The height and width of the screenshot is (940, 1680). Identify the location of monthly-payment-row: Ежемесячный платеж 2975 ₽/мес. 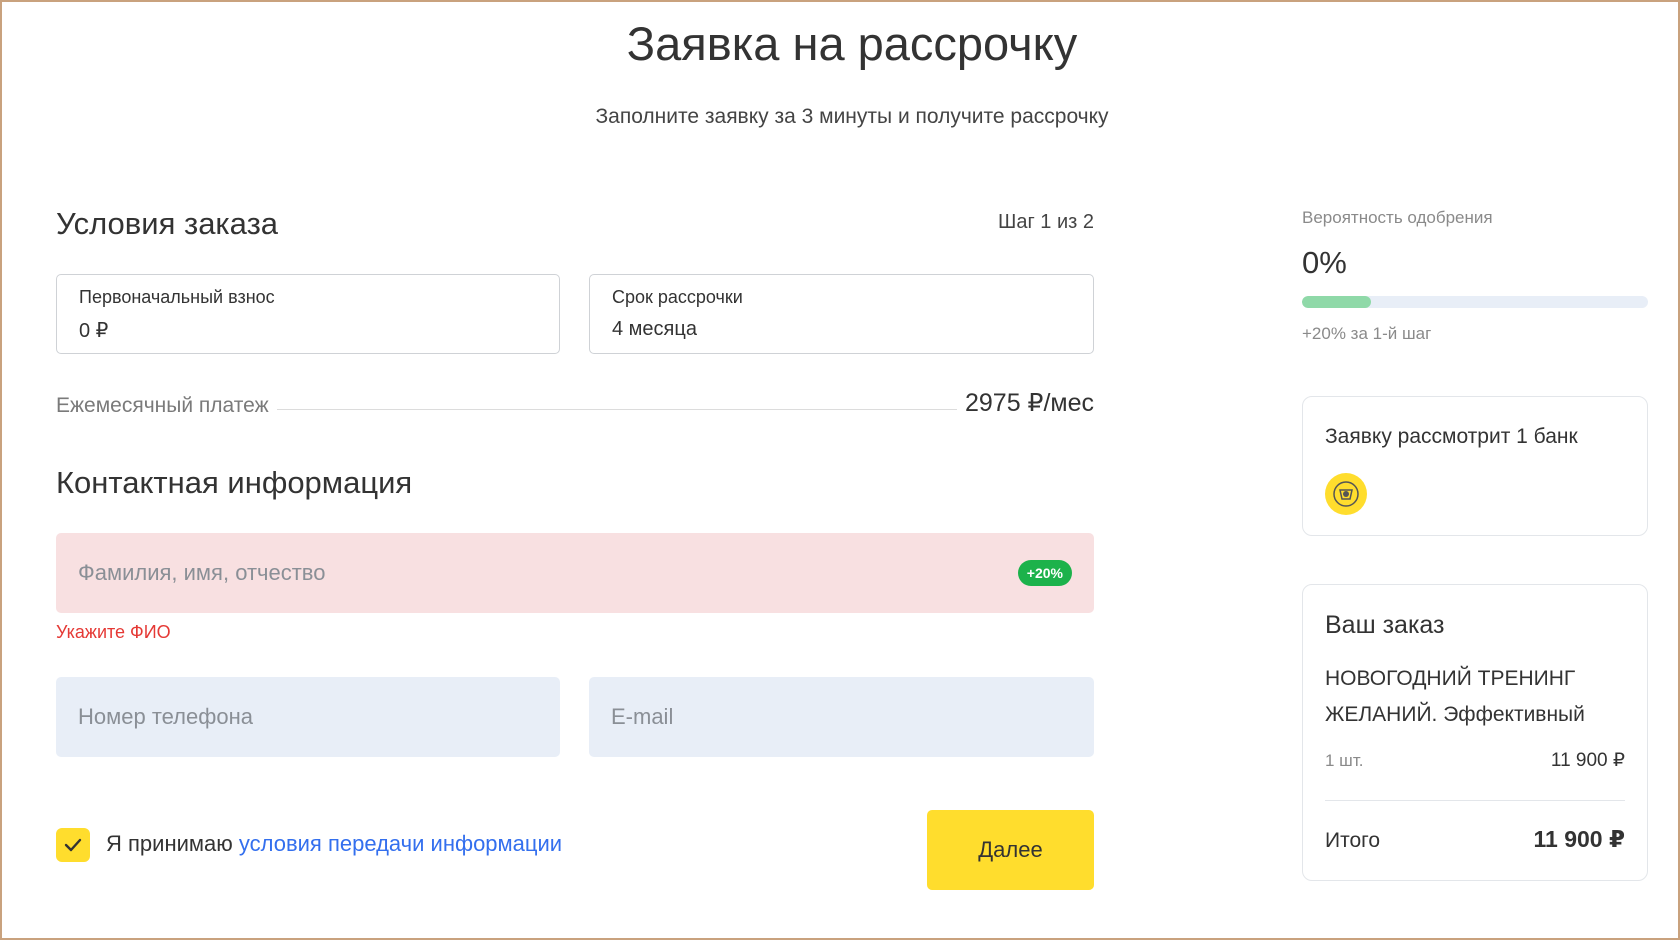
(575, 401).